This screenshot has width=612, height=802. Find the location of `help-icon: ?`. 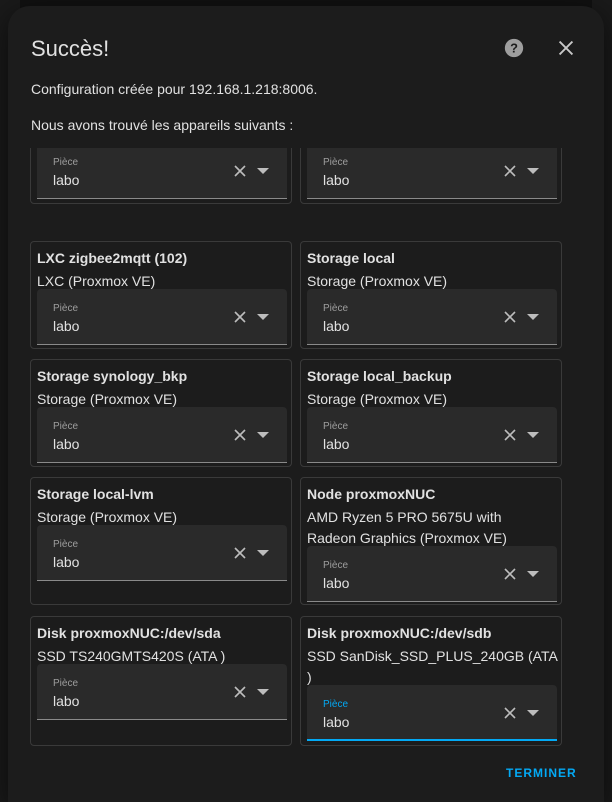

help-icon: ? is located at coordinates (514, 48).